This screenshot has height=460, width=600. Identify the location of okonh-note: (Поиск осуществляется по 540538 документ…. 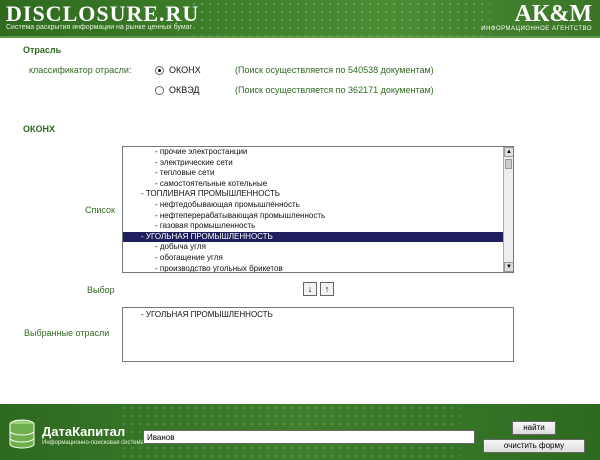
(334, 70).